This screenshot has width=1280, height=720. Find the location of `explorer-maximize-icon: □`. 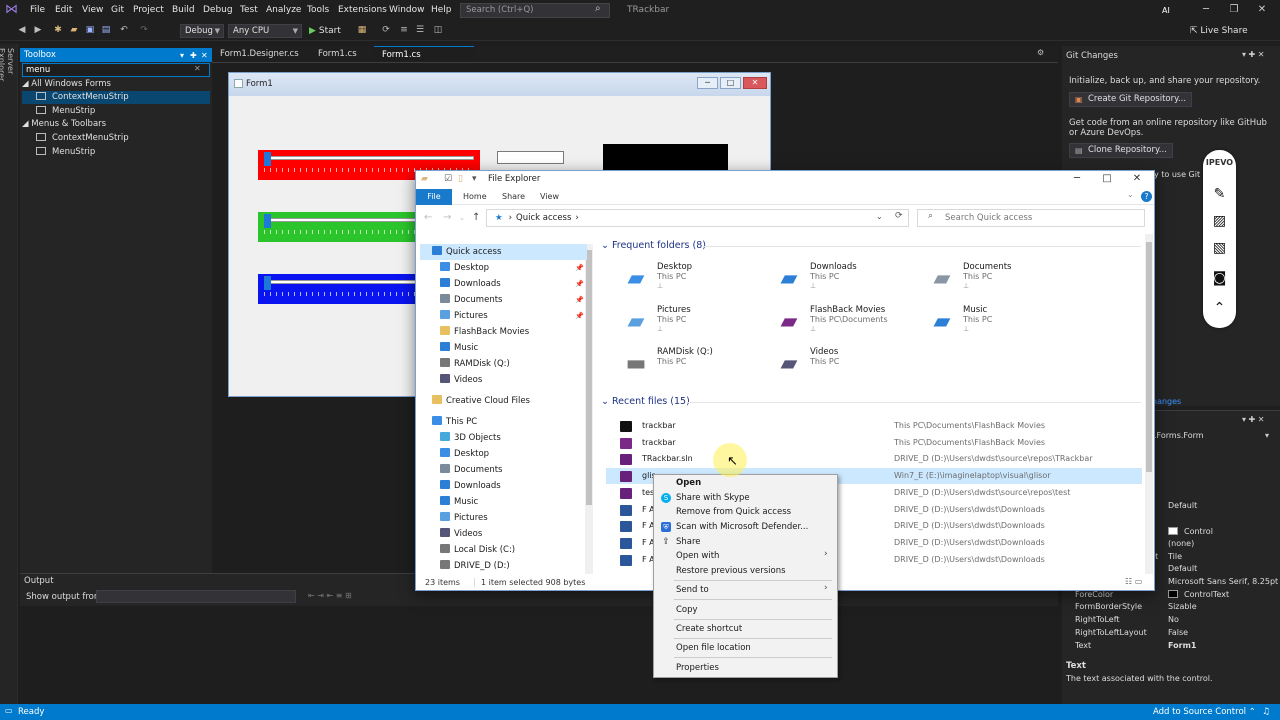

explorer-maximize-icon: □ is located at coordinates (1107, 179).